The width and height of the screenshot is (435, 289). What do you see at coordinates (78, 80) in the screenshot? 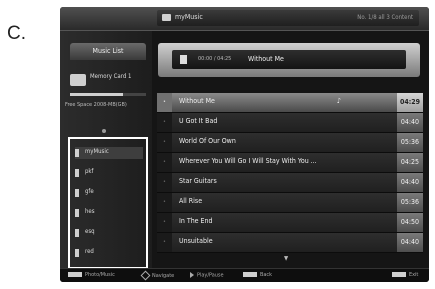
I see `memory-card-icon` at bounding box center [78, 80].